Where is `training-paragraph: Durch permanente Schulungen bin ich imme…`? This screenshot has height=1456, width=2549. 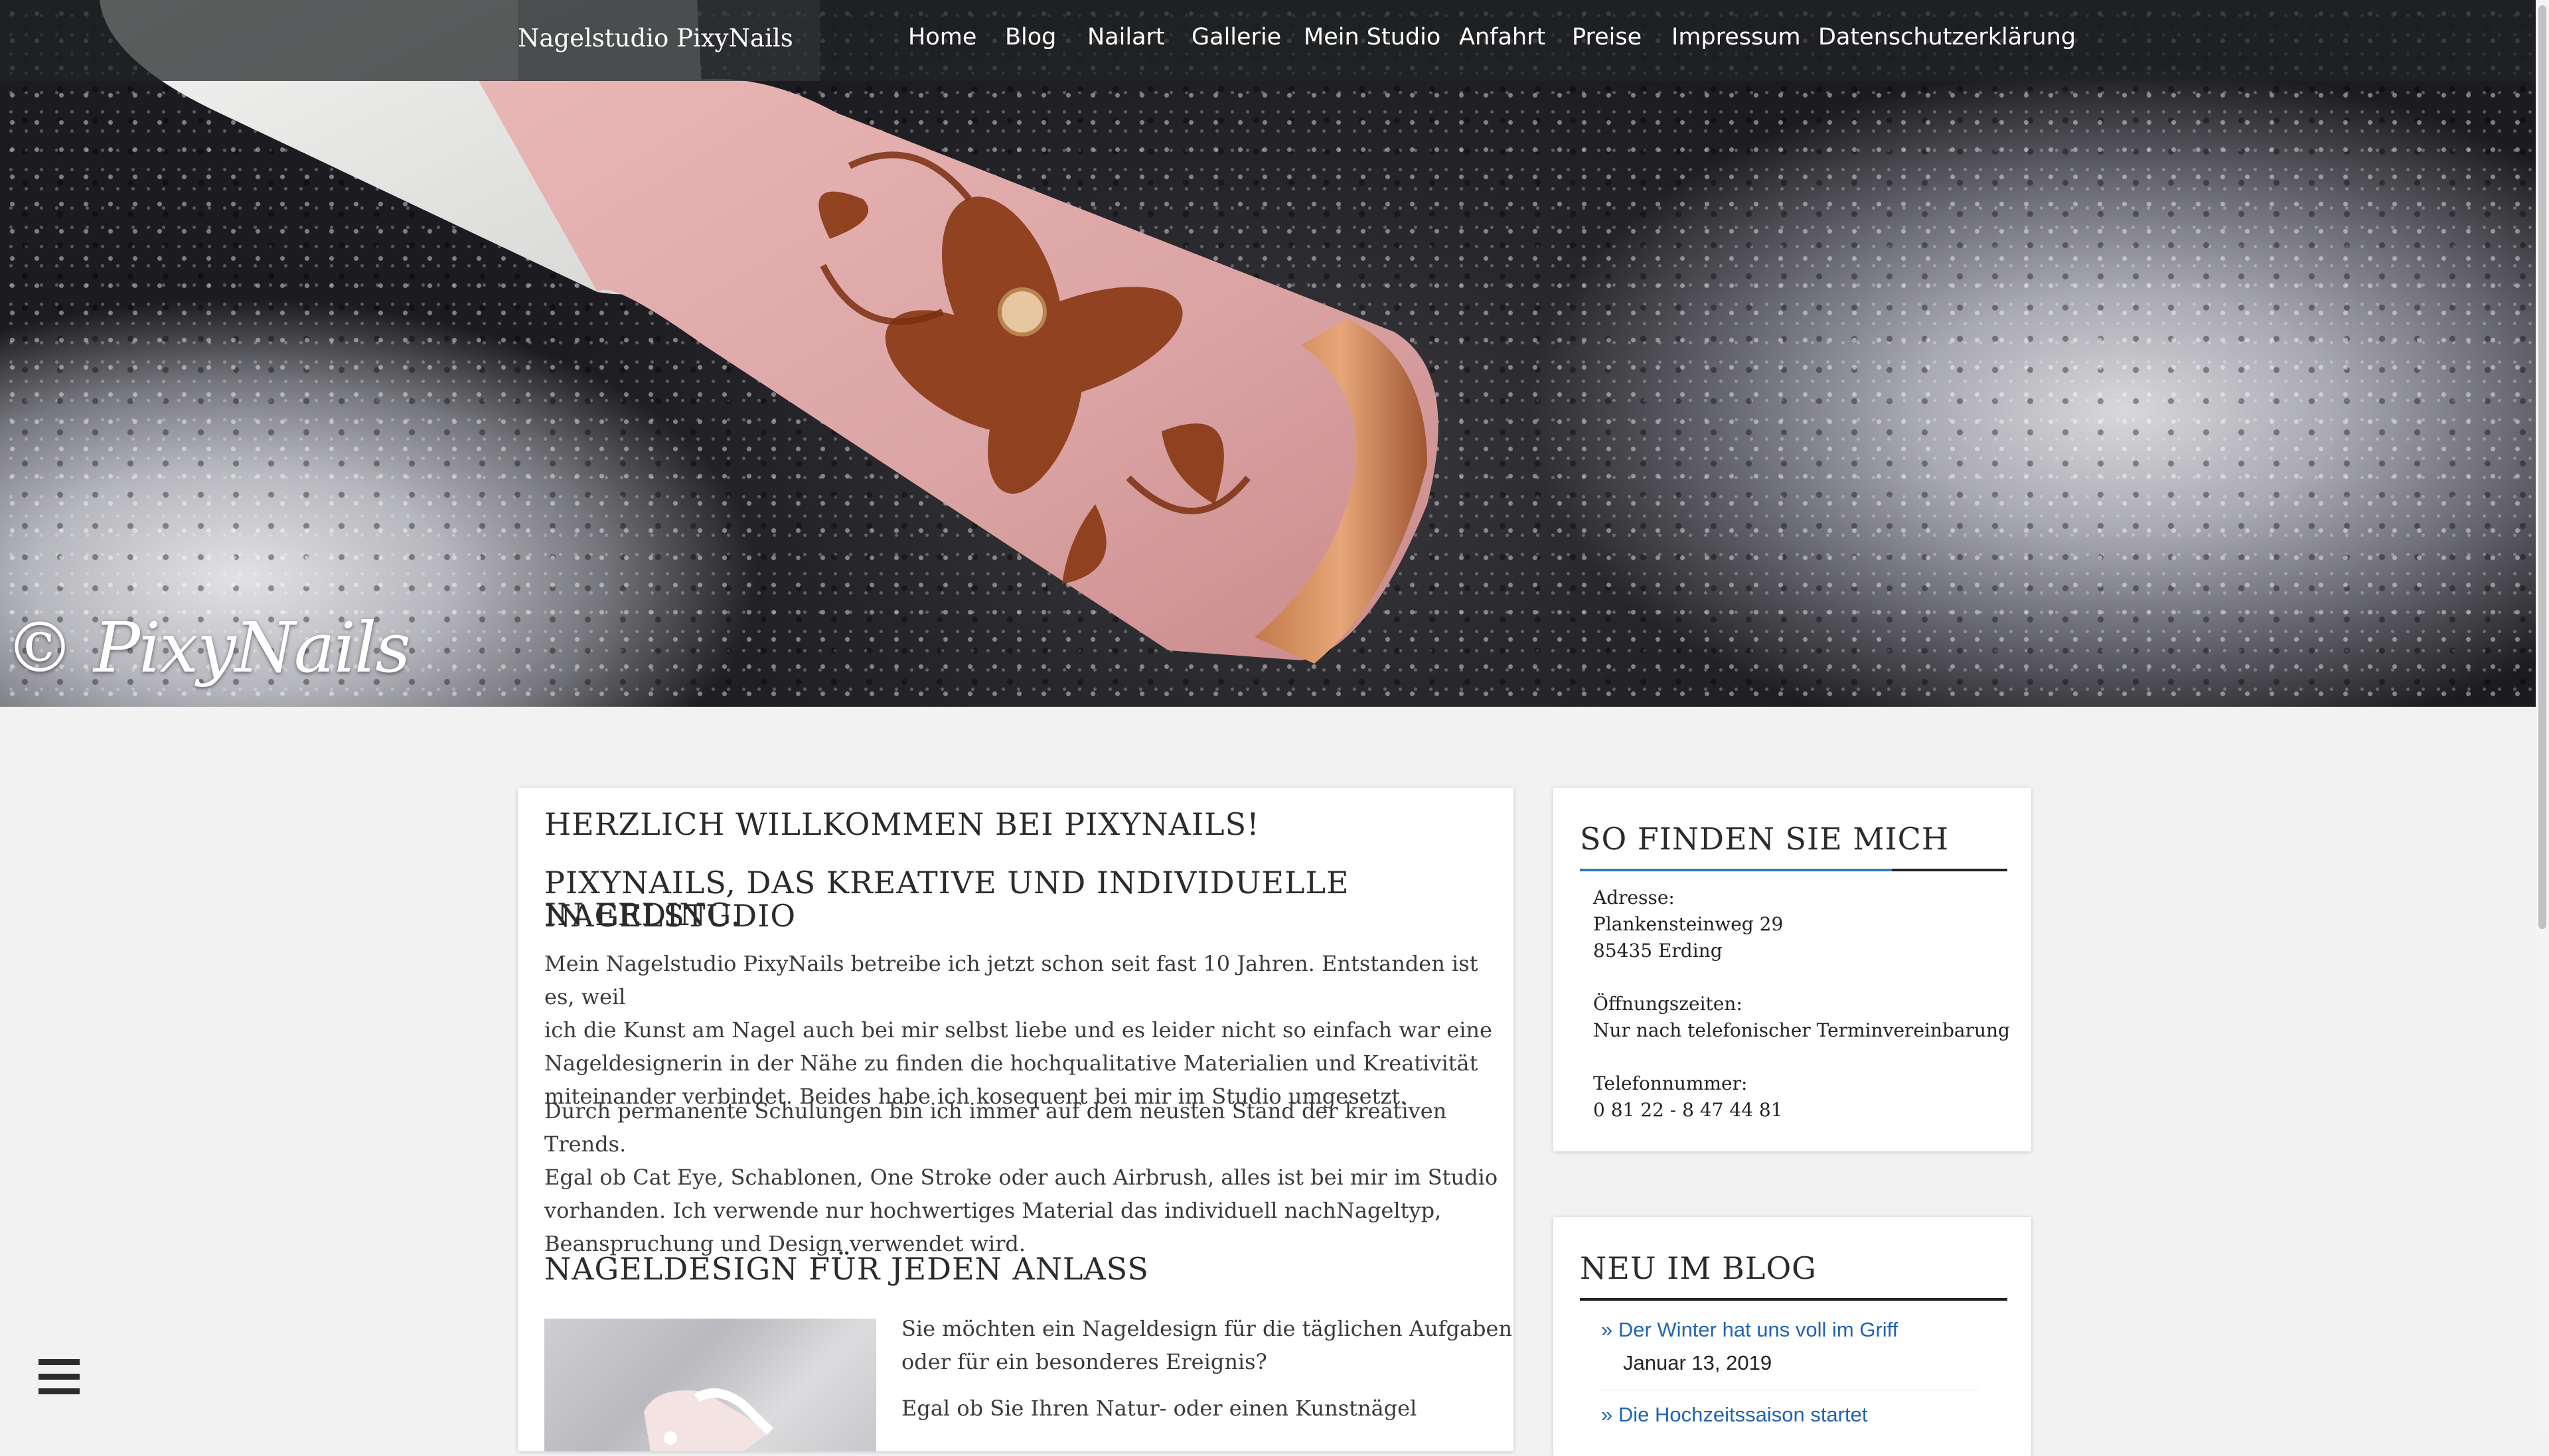 training-paragraph: Durch permanente Schulungen bin ich imme… is located at coordinates (1028, 1177).